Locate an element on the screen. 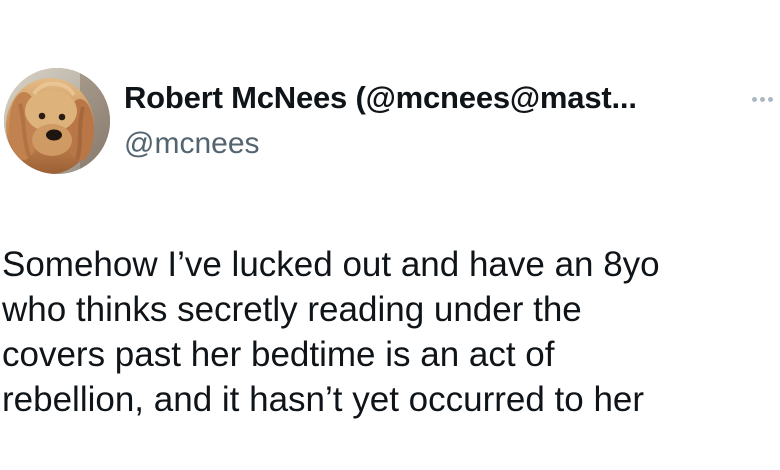 The height and width of the screenshot is (470, 780). dog-avatar-icon is located at coordinates (57, 121).